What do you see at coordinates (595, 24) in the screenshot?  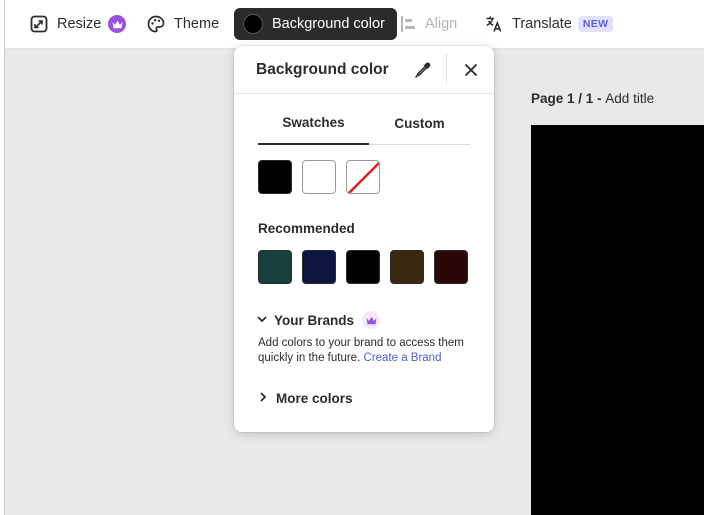 I see `new-badge: NEW` at bounding box center [595, 24].